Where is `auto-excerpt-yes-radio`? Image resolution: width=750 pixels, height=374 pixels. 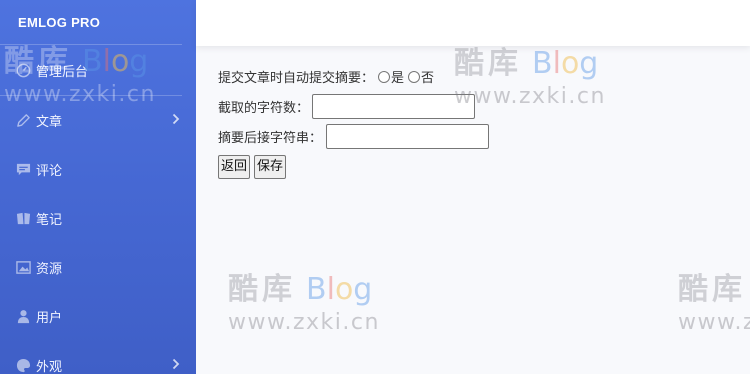
auto-excerpt-yes-radio is located at coordinates (384, 76).